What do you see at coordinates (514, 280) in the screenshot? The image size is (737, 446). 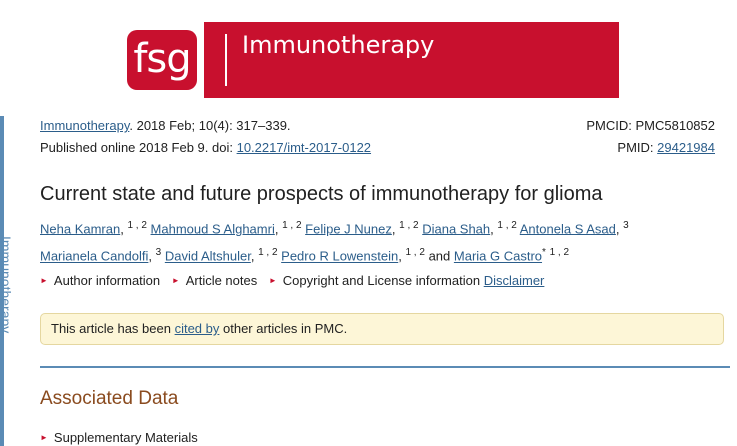 I see `disclaimer-link: Disclaimer` at bounding box center [514, 280].